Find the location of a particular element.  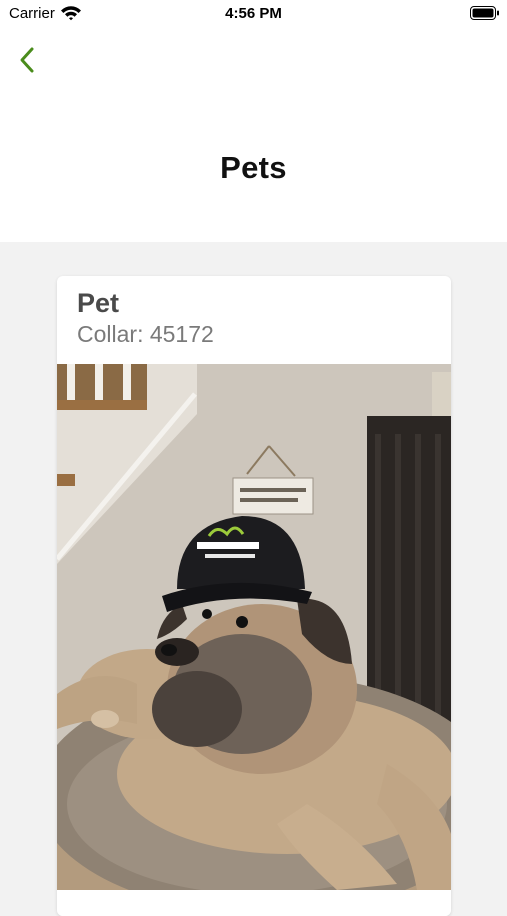

status-time: 4:56 PM is located at coordinates (253, 13).